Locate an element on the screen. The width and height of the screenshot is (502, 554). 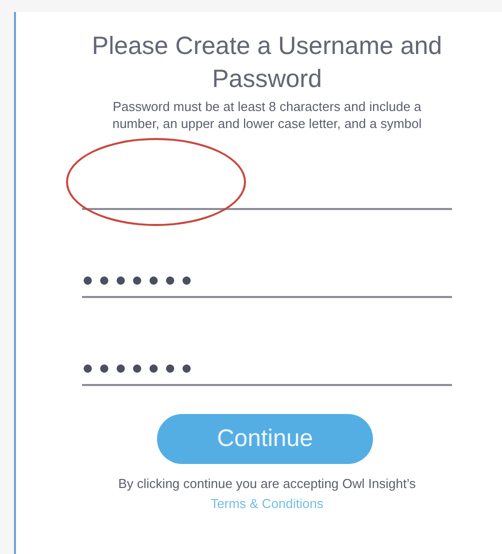
terms-notice: By clicking continue you are accepting Owl Insight’s Terms & Conditions is located at coordinates (267, 494).